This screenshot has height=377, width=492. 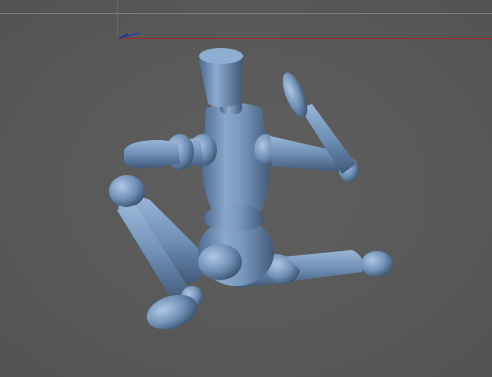 What do you see at coordinates (170, 152) in the screenshot?
I see `left-arm` at bounding box center [170, 152].